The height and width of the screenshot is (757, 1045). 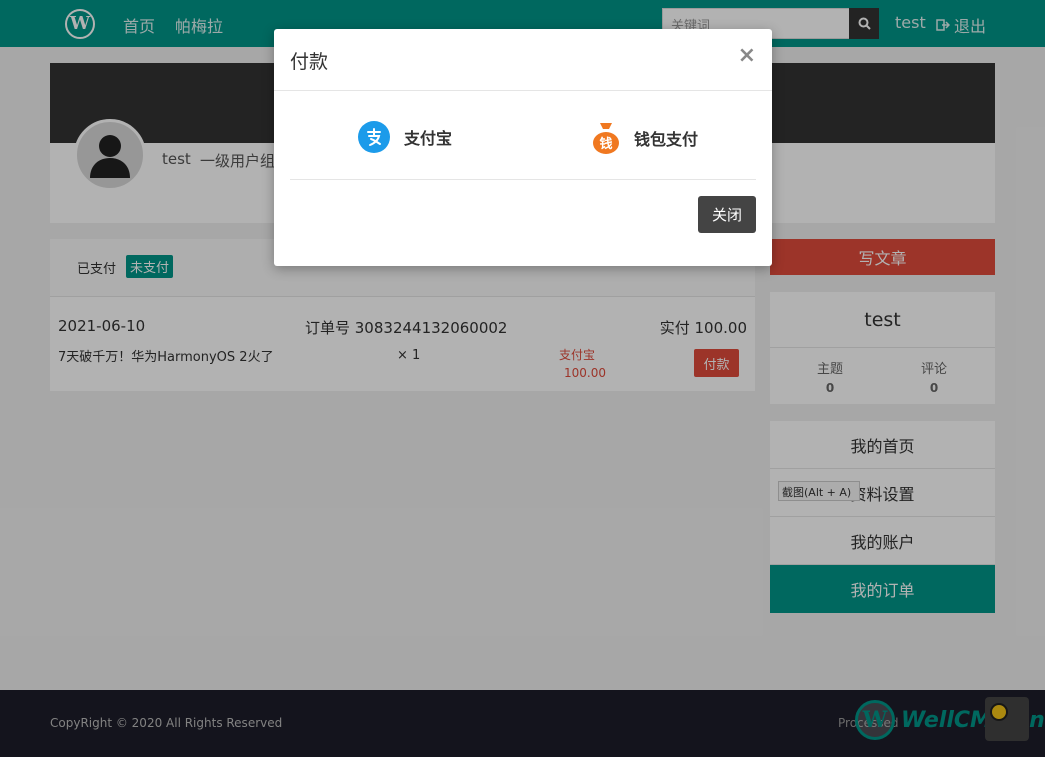 I want to click on modal-title: 付款, so click(x=309, y=62).